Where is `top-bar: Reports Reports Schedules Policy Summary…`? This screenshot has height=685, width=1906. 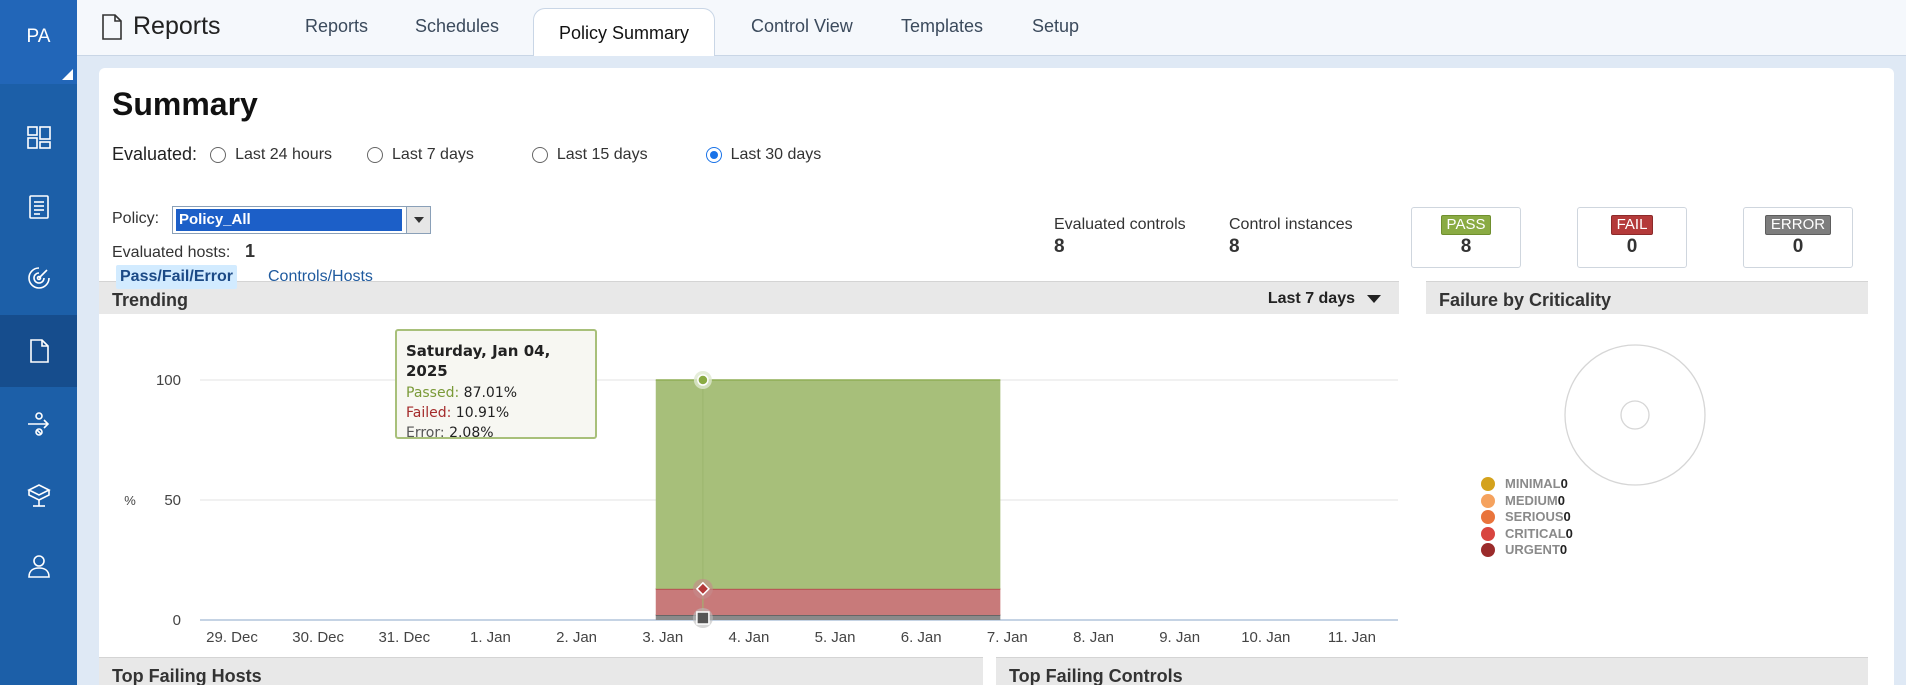
top-bar: Reports Reports Schedules Policy Summary… is located at coordinates (991, 28).